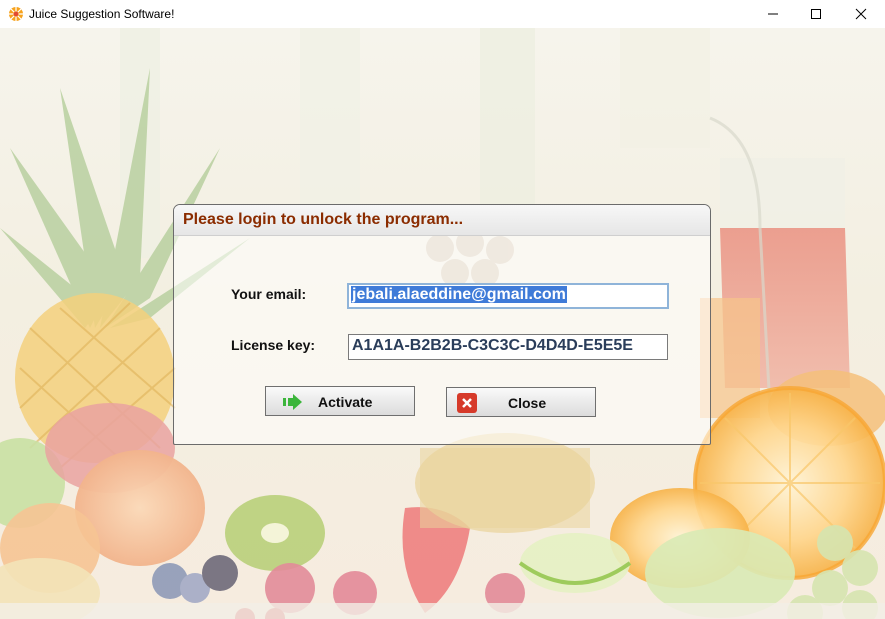  Describe the element at coordinates (273, 345) in the screenshot. I see `license-key-label: License key:` at that location.